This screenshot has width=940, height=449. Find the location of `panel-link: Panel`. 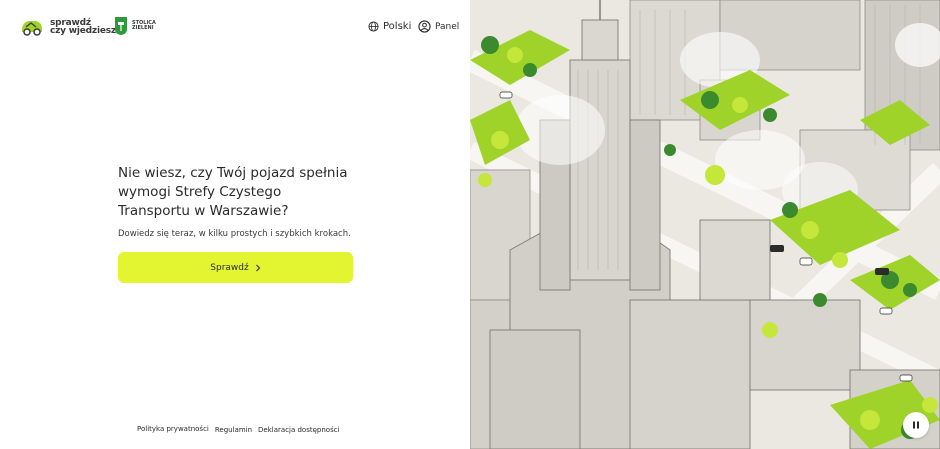

panel-link: Panel is located at coordinates (438, 26).